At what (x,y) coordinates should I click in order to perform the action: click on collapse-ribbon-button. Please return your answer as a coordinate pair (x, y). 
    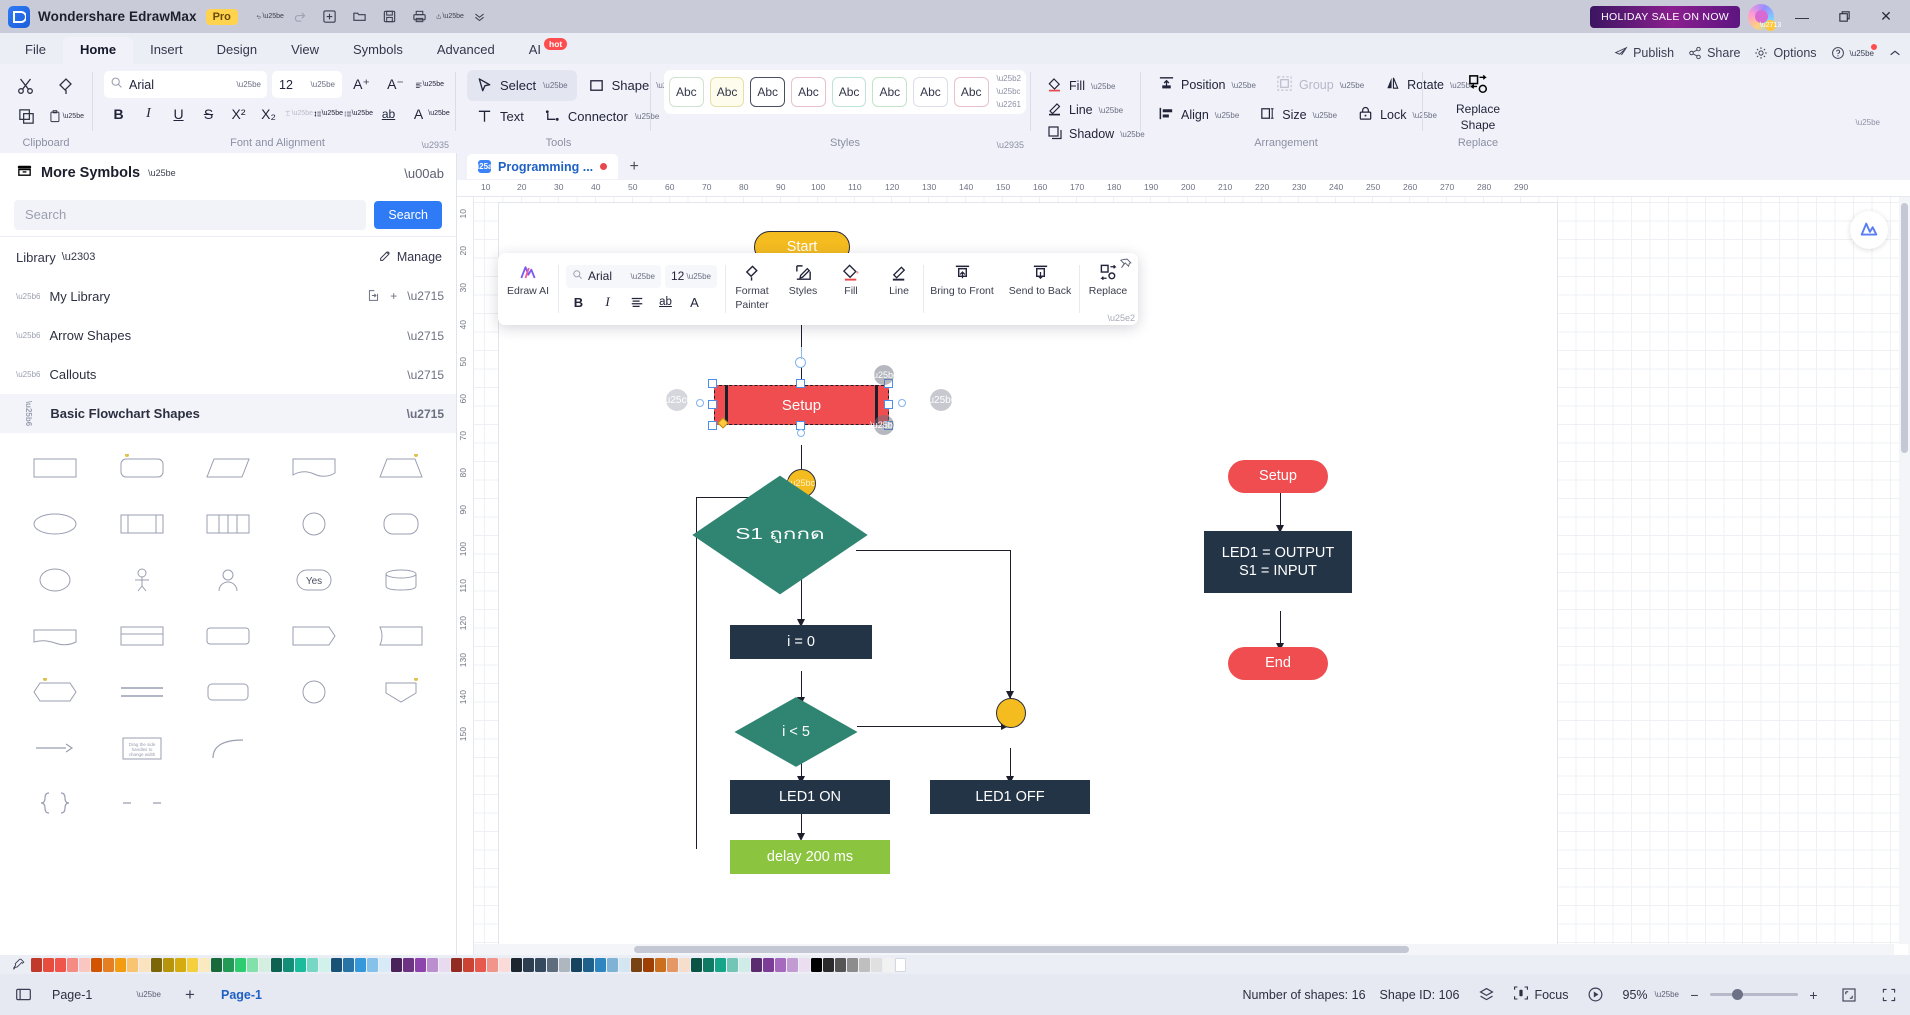
    Looking at the image, I should click on (1895, 53).